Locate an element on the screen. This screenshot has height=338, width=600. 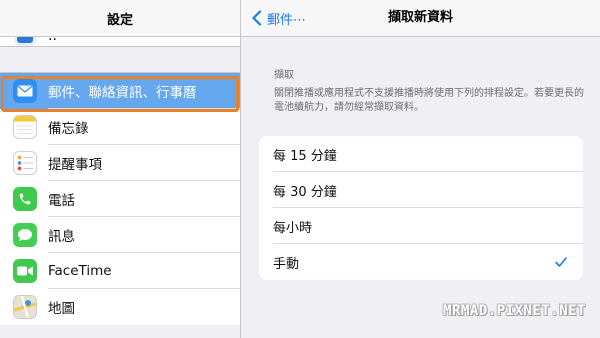
mail-icon is located at coordinates (25, 91).